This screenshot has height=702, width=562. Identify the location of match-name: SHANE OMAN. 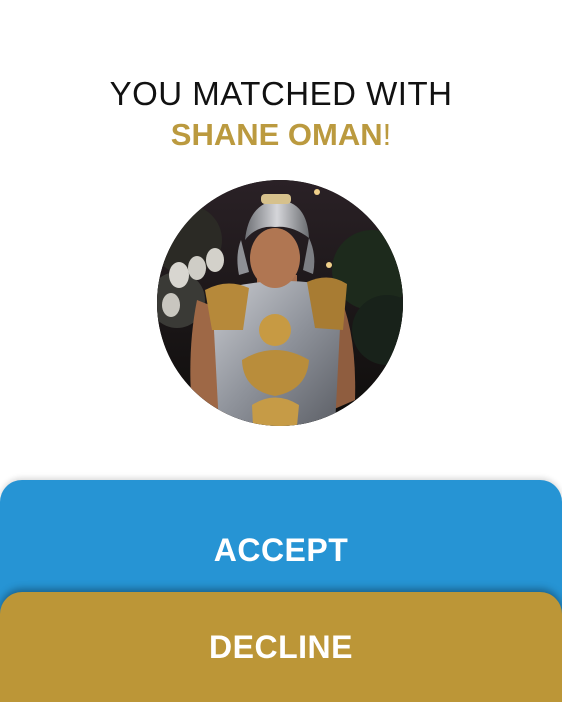
(276, 134).